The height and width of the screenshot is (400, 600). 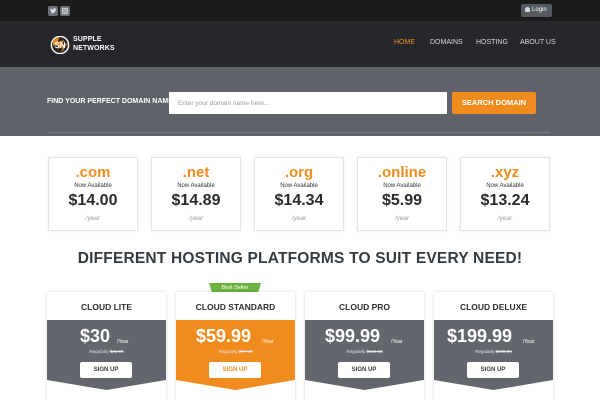 I want to click on plan-name: CLOUD DELUXE, so click(x=493, y=307).